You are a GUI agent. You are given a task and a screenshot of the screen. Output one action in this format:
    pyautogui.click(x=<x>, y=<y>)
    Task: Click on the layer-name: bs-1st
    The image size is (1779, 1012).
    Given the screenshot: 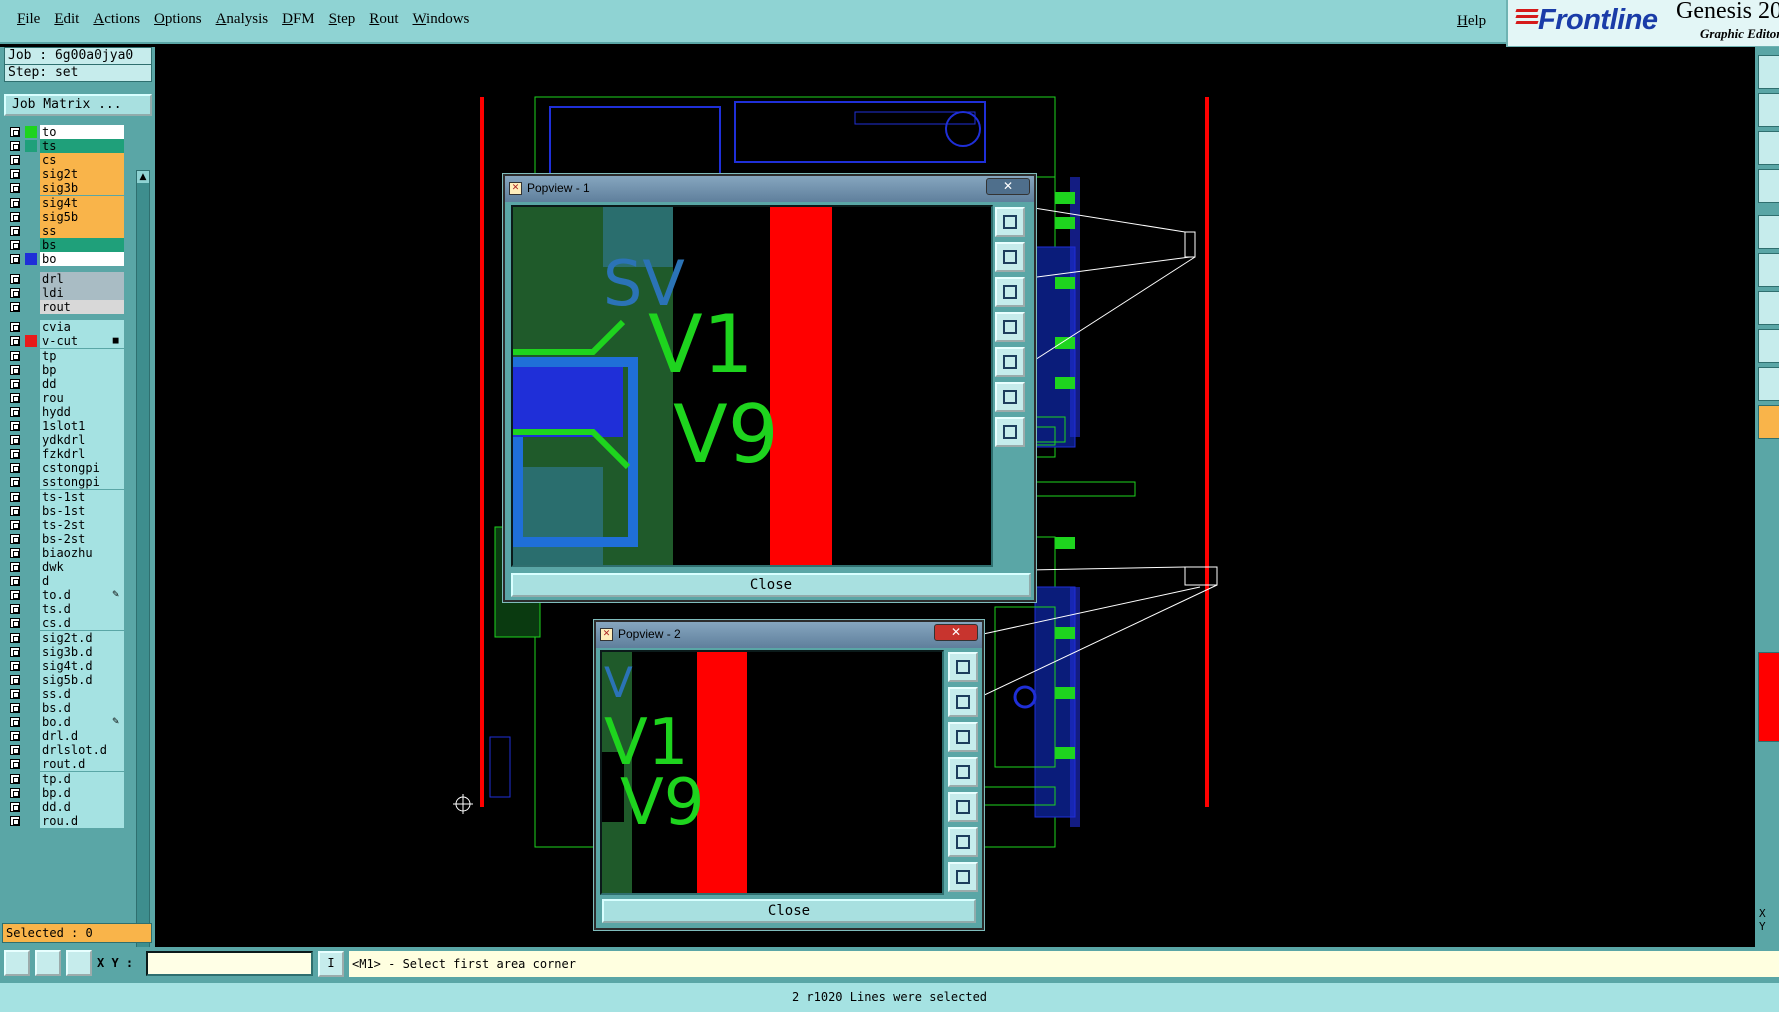 What is the action you would take?
    pyautogui.click(x=82, y=510)
    